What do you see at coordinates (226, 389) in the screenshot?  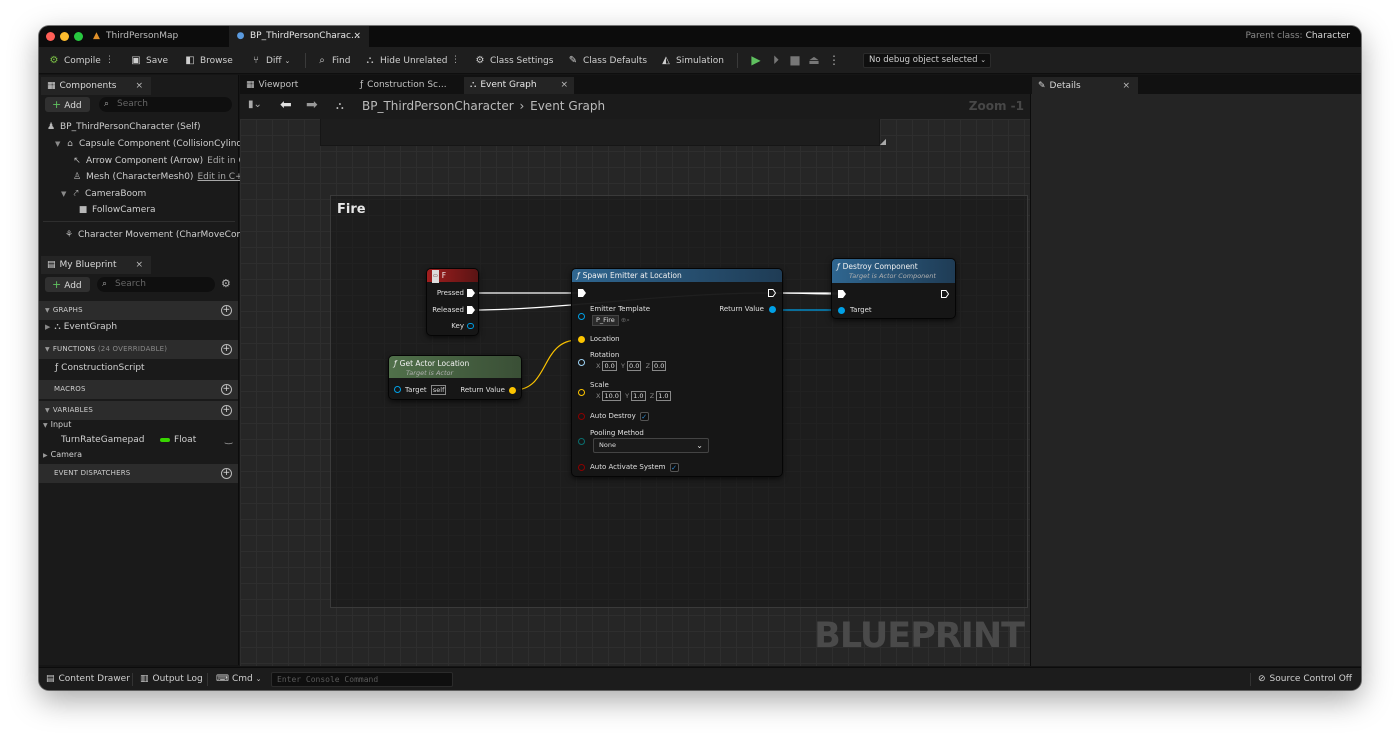 I see `add-macro-button: +` at bounding box center [226, 389].